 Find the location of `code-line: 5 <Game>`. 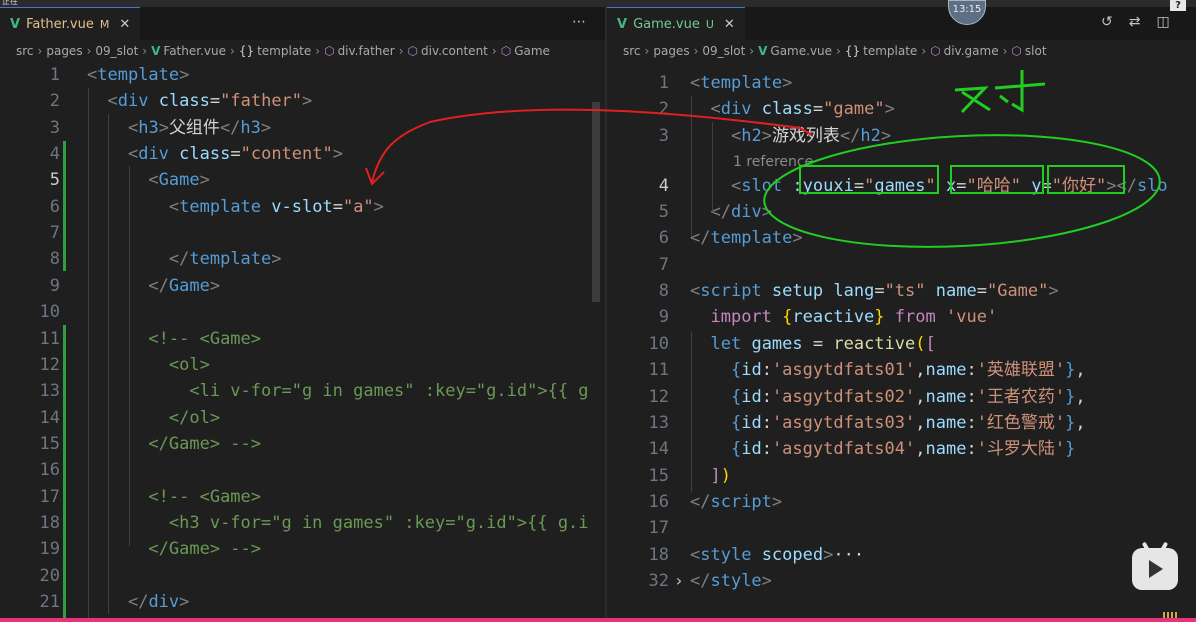

code-line: 5 <Game> is located at coordinates (302, 180).